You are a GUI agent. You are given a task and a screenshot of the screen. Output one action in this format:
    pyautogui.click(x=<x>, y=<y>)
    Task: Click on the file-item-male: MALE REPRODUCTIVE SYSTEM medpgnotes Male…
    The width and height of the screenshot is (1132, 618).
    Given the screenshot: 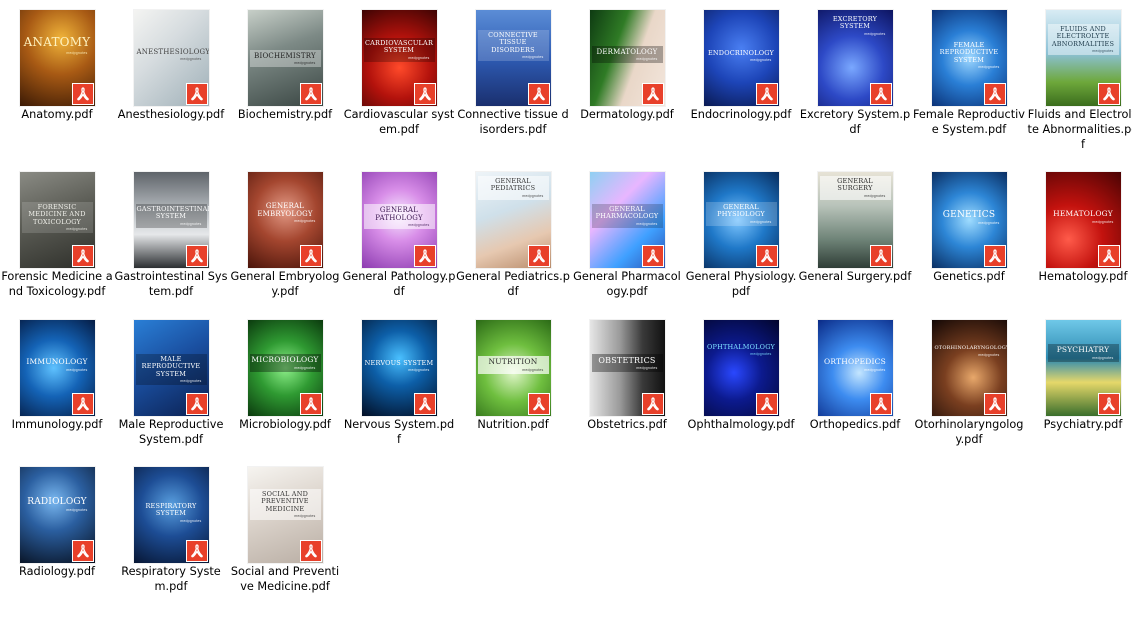 What is the action you would take?
    pyautogui.click(x=171, y=383)
    